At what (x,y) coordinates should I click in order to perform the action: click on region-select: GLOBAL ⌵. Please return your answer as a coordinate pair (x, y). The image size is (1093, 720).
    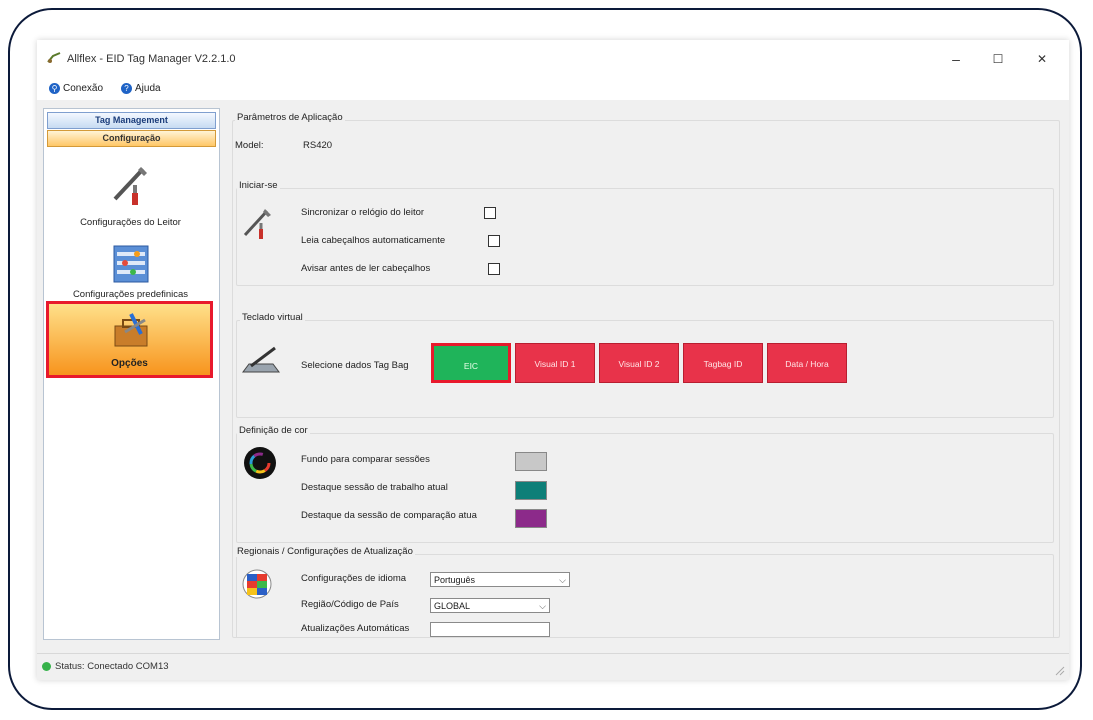
    Looking at the image, I should click on (490, 605).